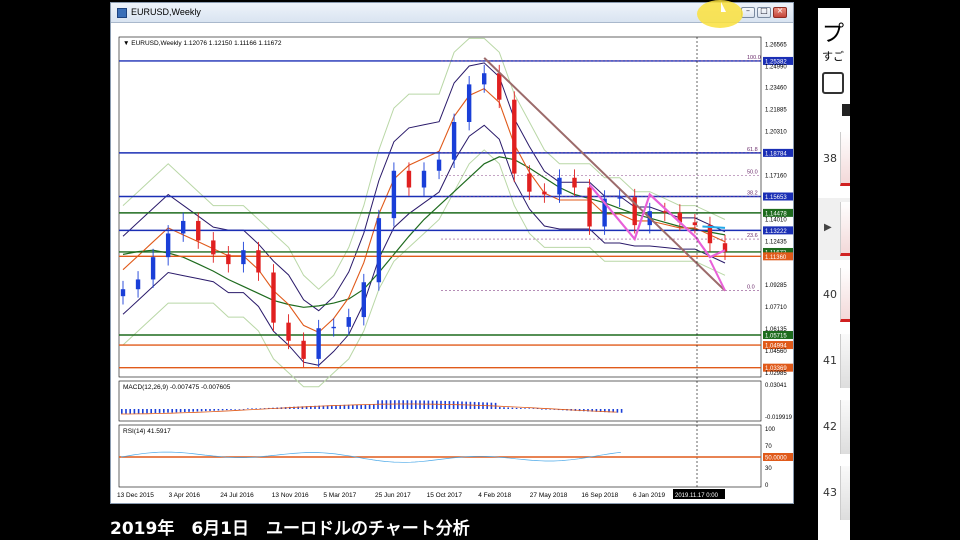 This screenshot has height=540, width=960. I want to click on chart-window-icon, so click(122, 13).